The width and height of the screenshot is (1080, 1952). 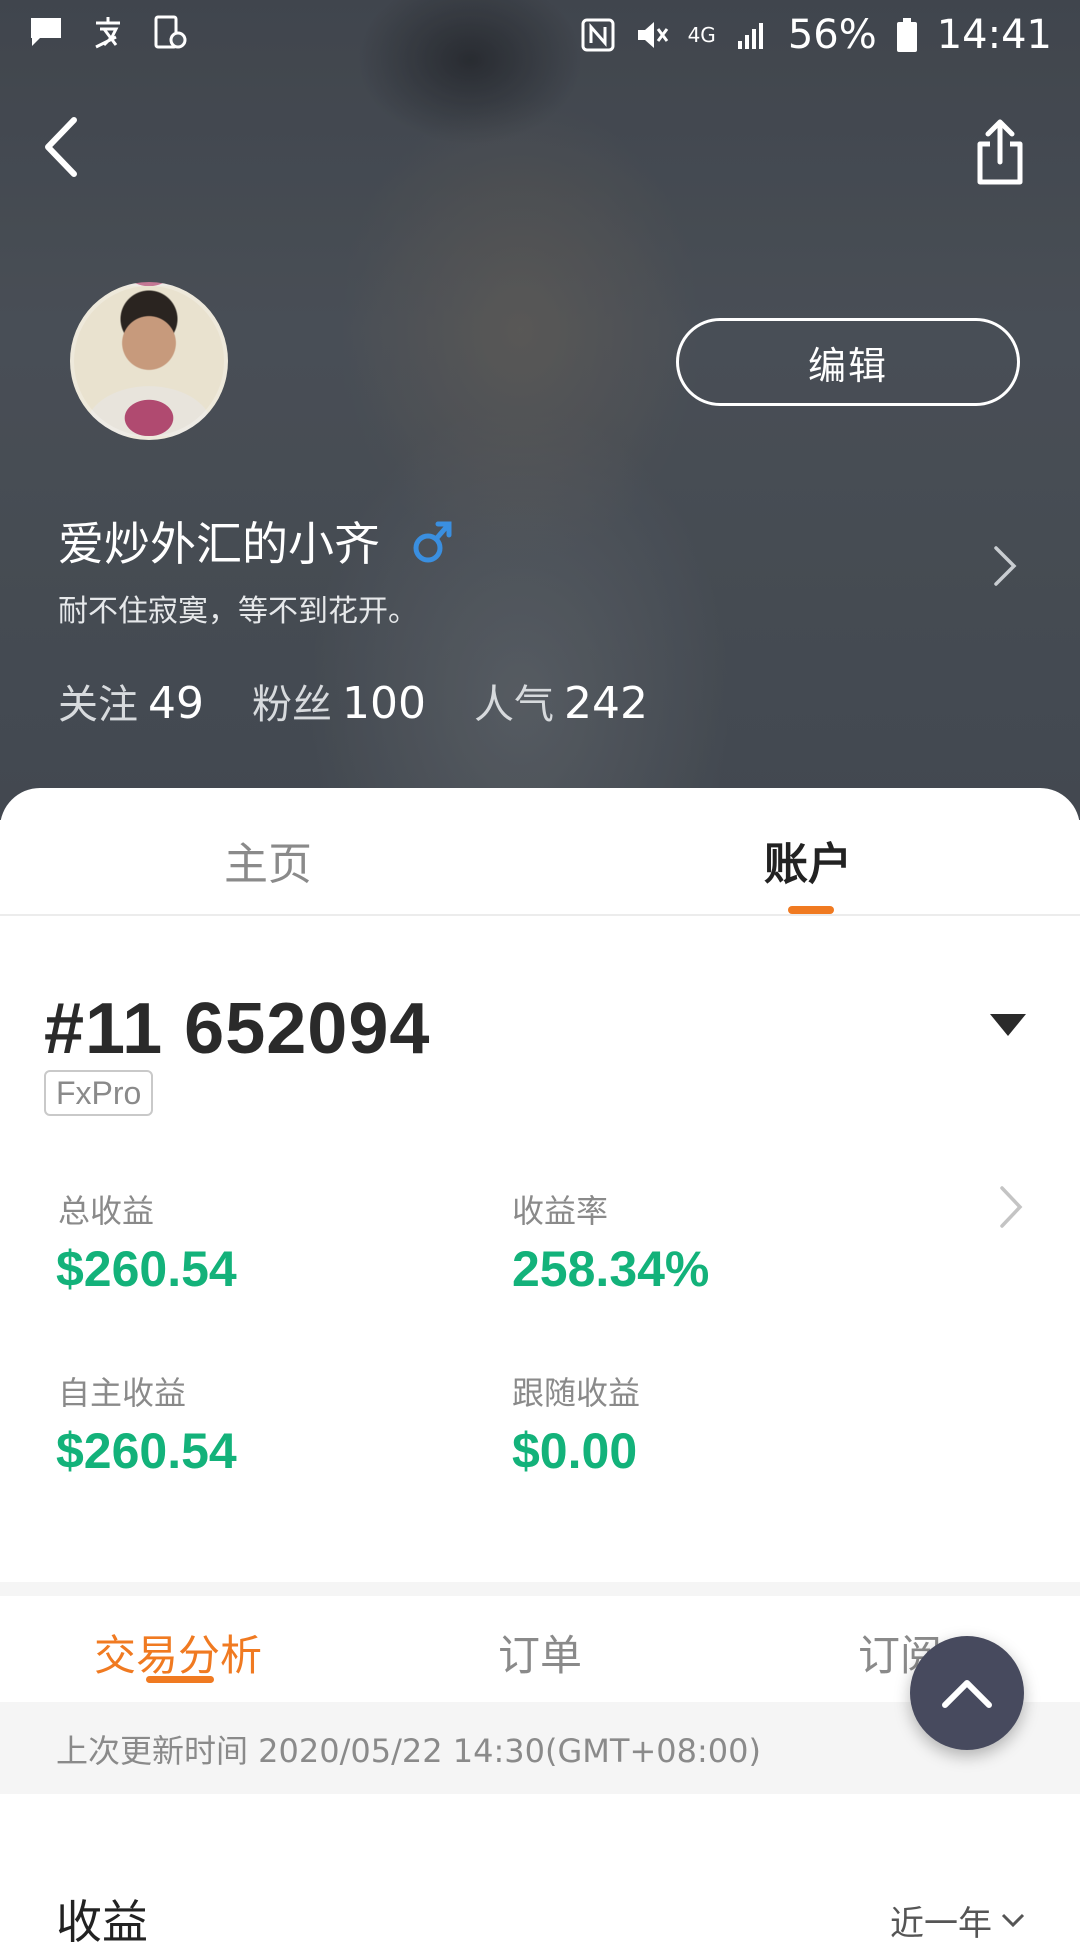 I want to click on stat-value: 49, so click(x=176, y=703).